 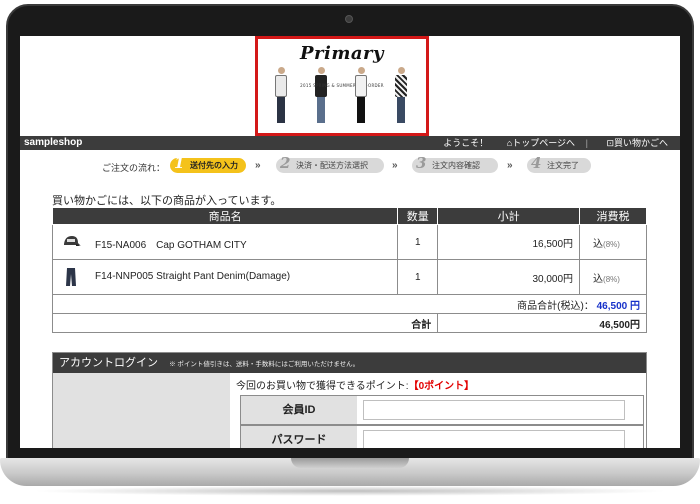 I want to click on header-subtotal: 小計, so click(x=509, y=216).